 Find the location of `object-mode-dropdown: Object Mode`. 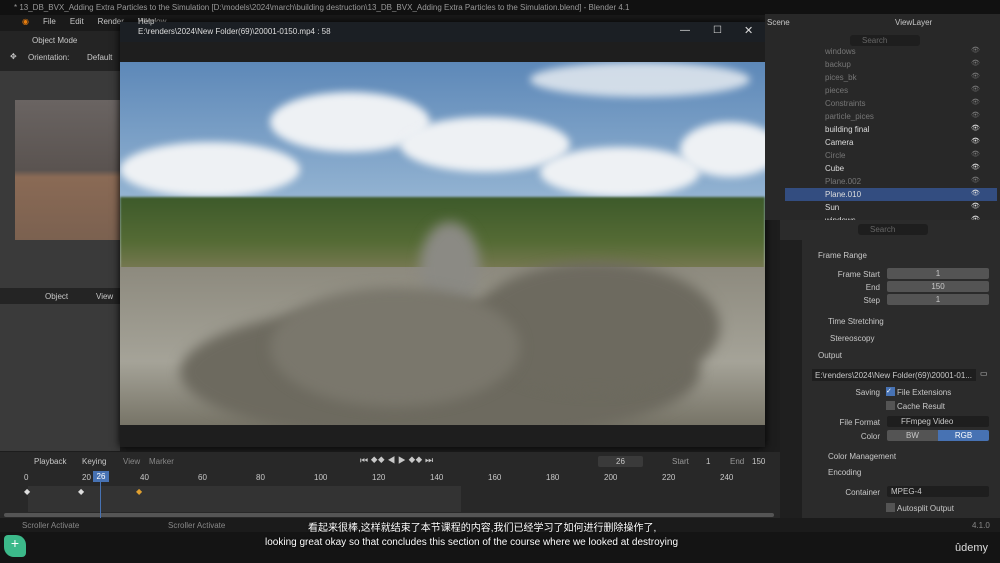

object-mode-dropdown: Object Mode is located at coordinates (54, 40).